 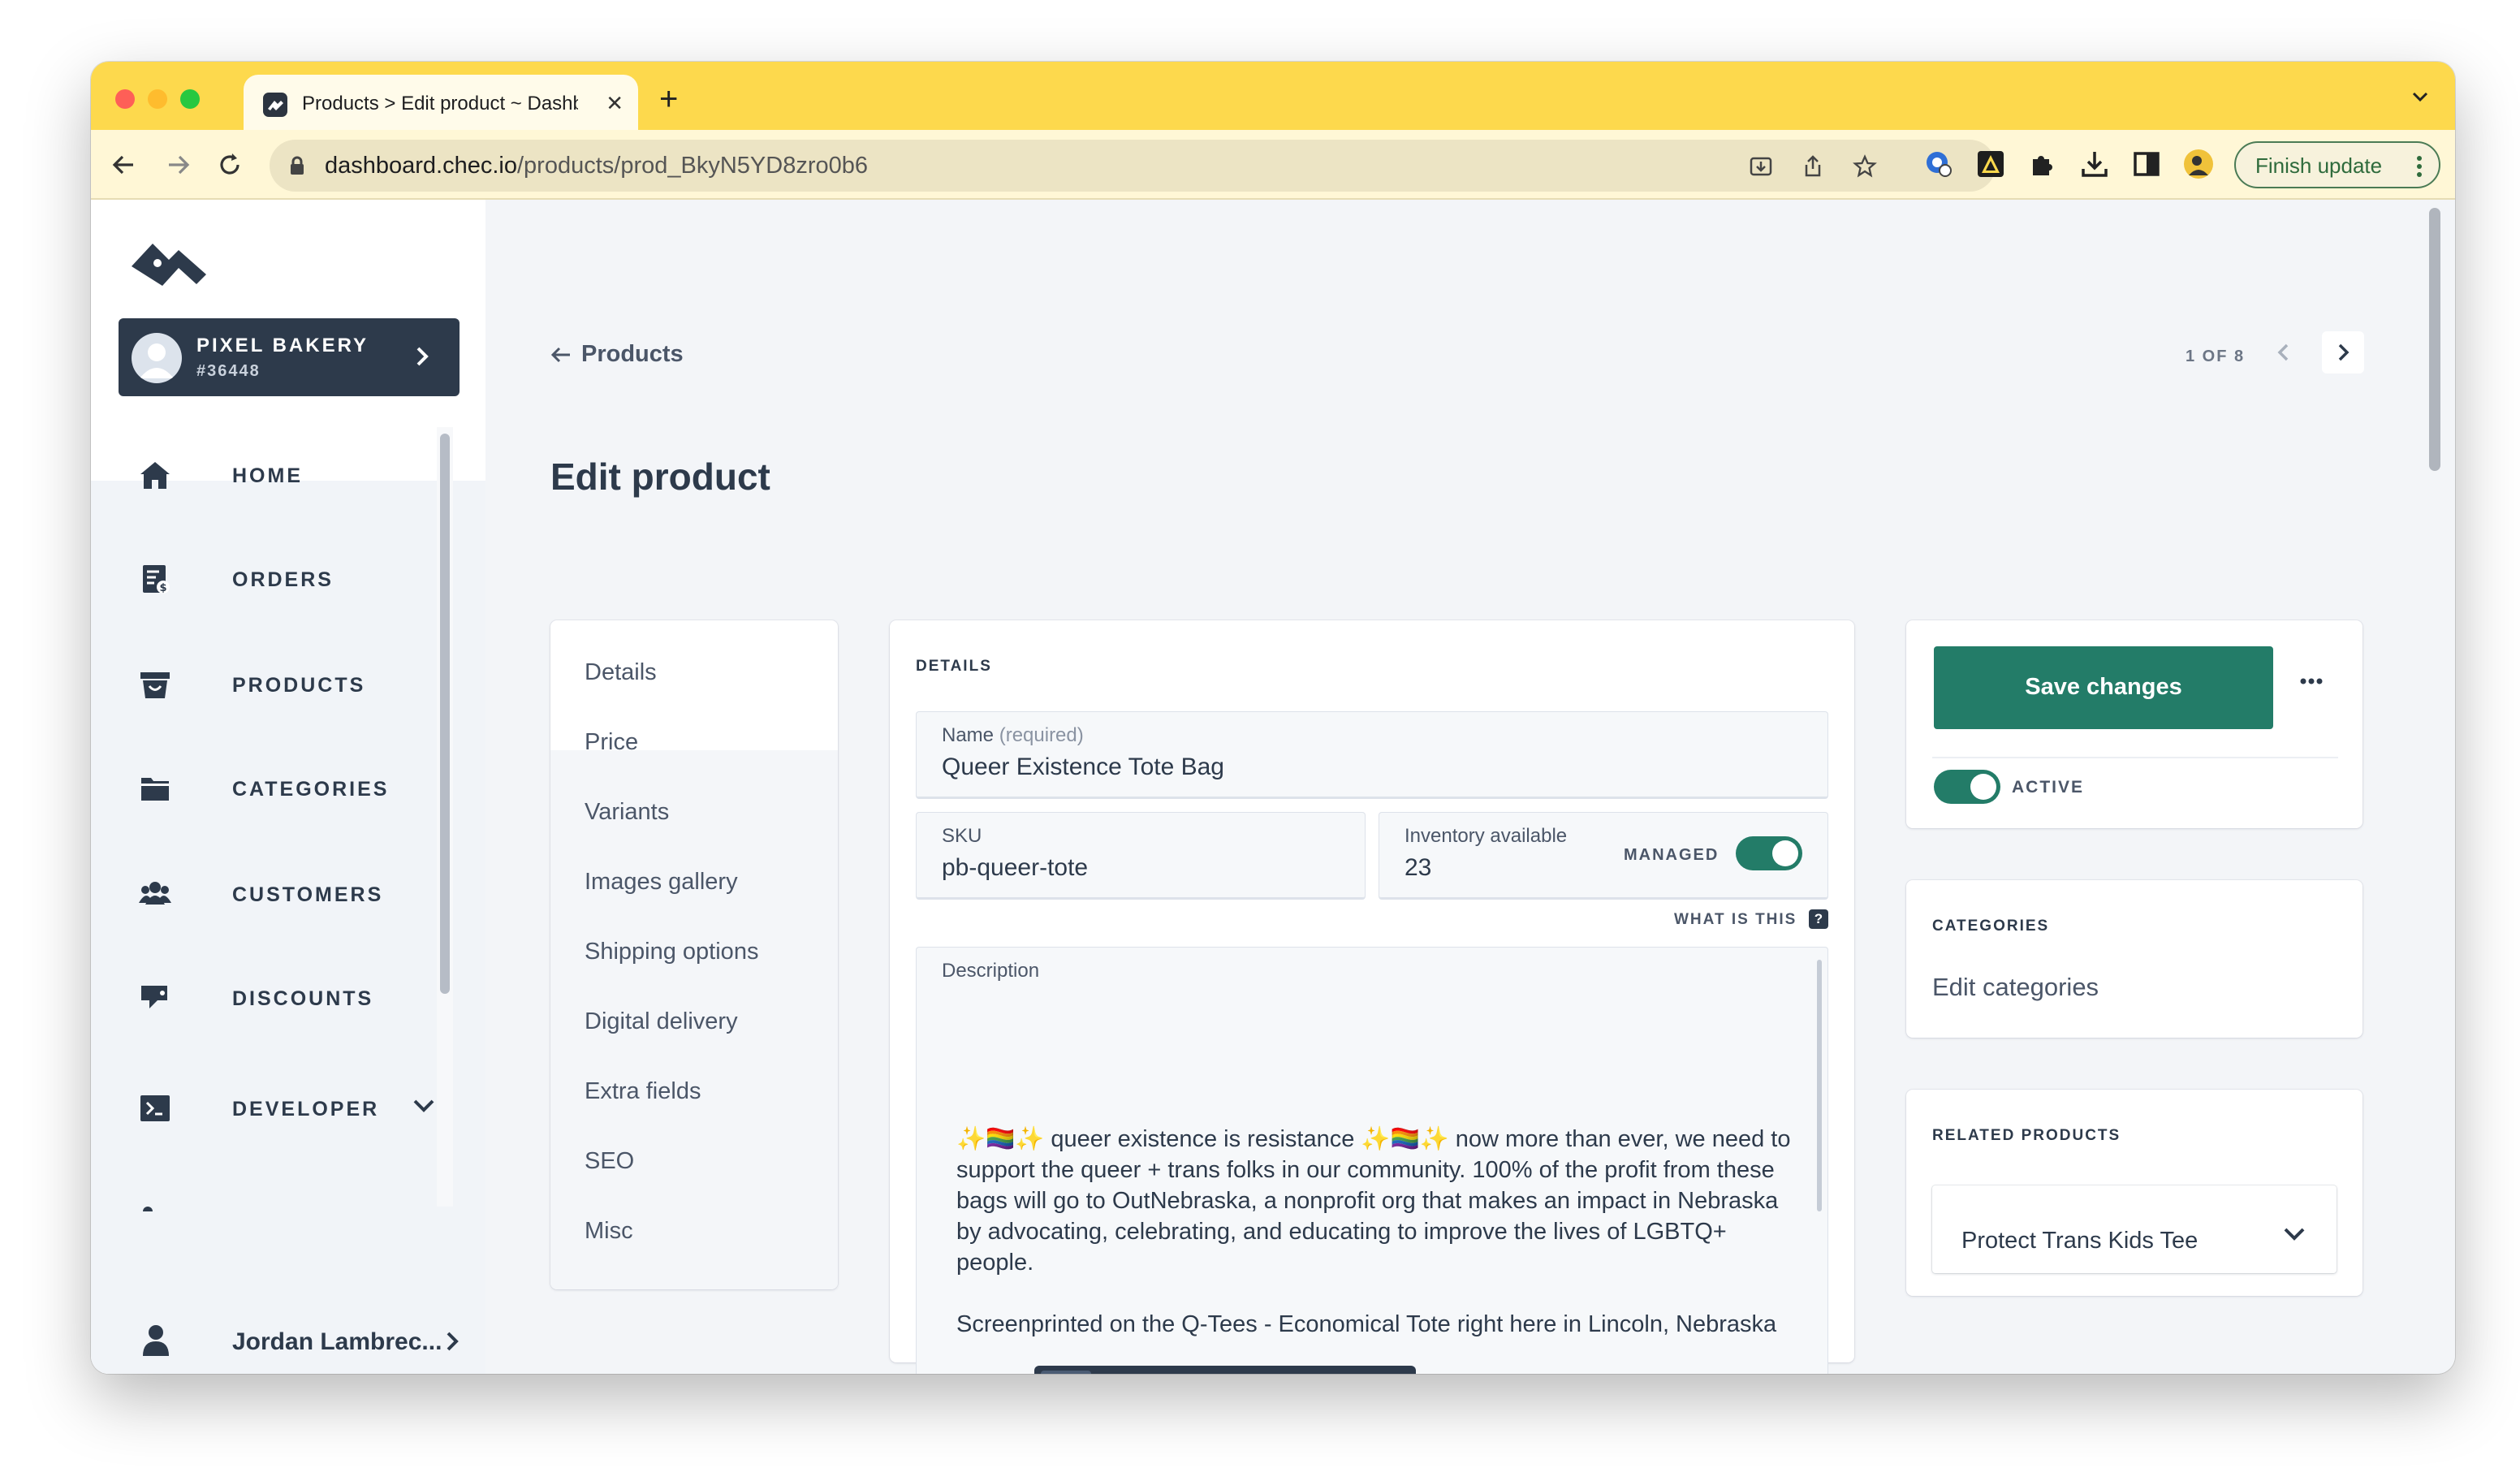 What do you see at coordinates (300, 475) in the screenshot?
I see `sidebar-item-home: HOME` at bounding box center [300, 475].